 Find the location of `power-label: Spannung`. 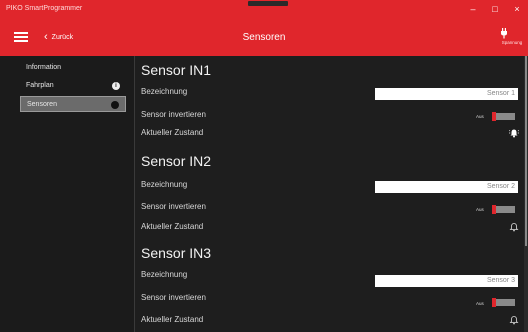

power-label: Spannung is located at coordinates (512, 42).